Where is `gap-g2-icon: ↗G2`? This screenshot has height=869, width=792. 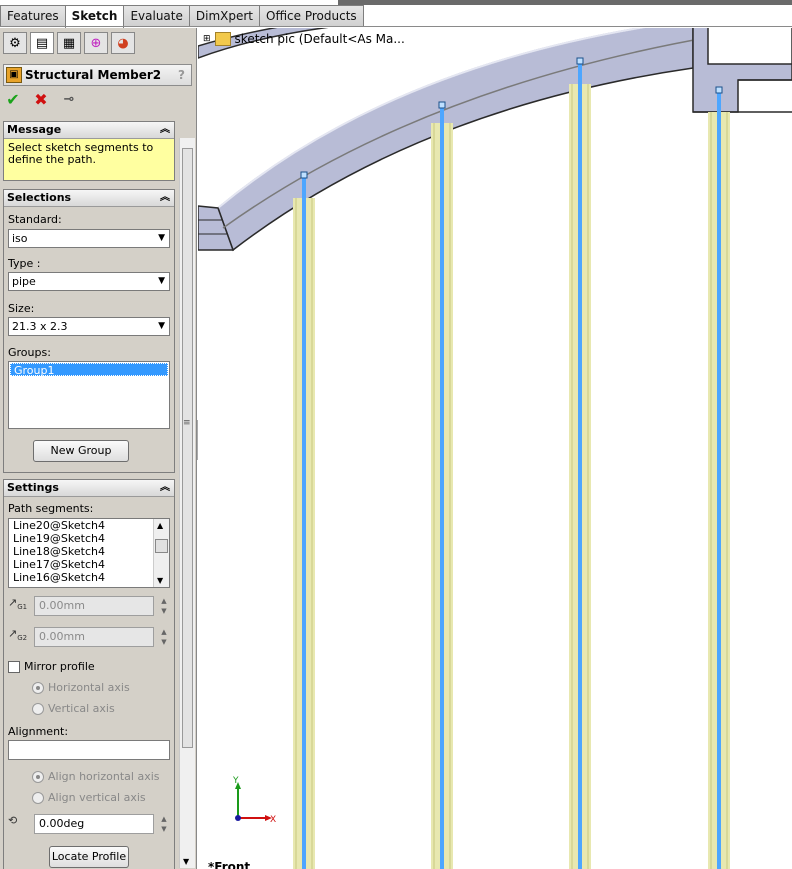 gap-g2-icon: ↗G2 is located at coordinates (18, 635).